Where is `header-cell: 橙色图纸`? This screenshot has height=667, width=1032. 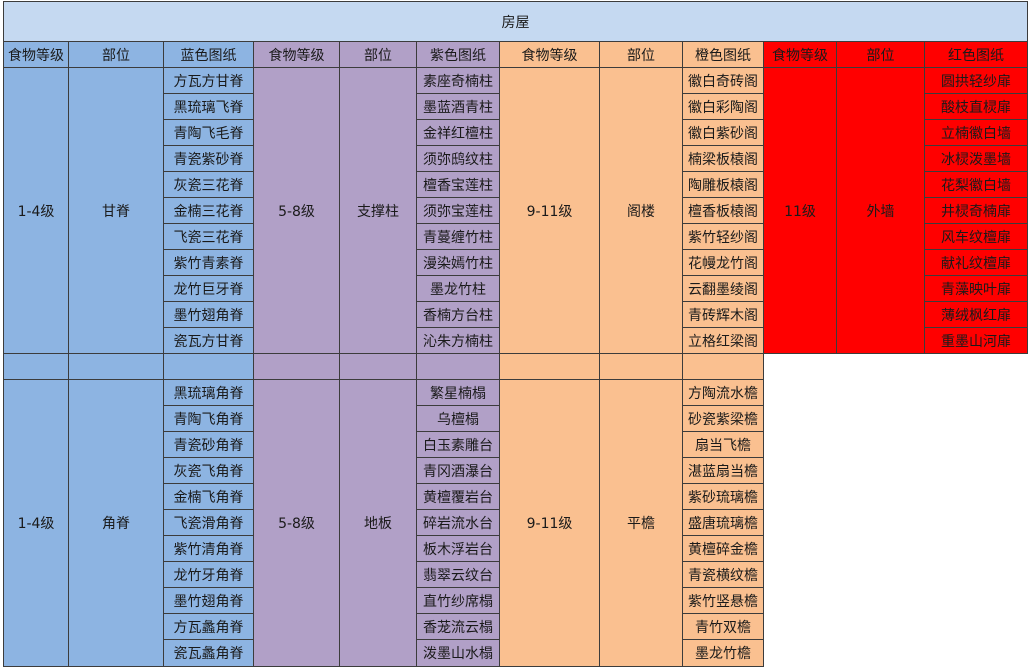
header-cell: 橙色图纸 is located at coordinates (723, 55).